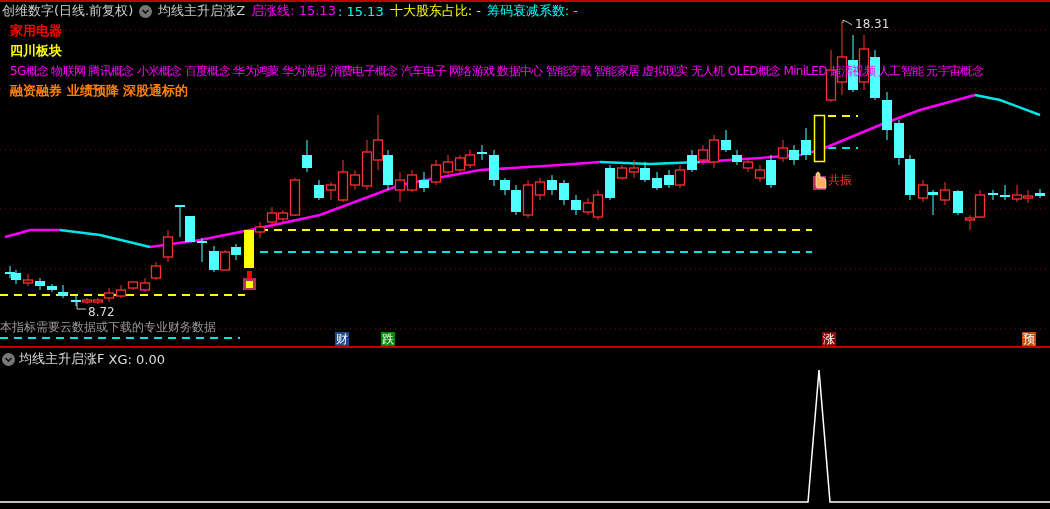 Image resolution: width=1050 pixels, height=509 pixels. I want to click on indicator-value: 启涨线: 15.13, so click(293, 11).